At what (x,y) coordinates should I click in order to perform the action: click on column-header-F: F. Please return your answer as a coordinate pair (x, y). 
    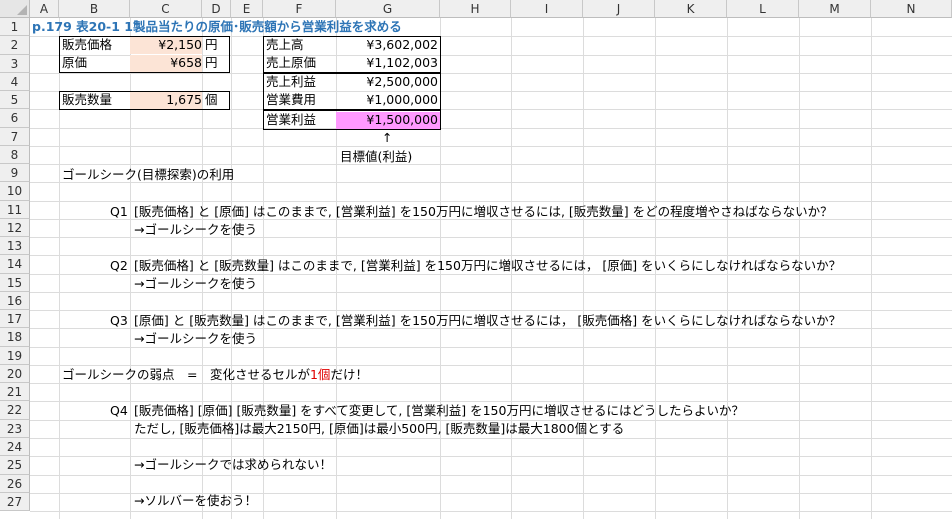
    Looking at the image, I should click on (299, 9).